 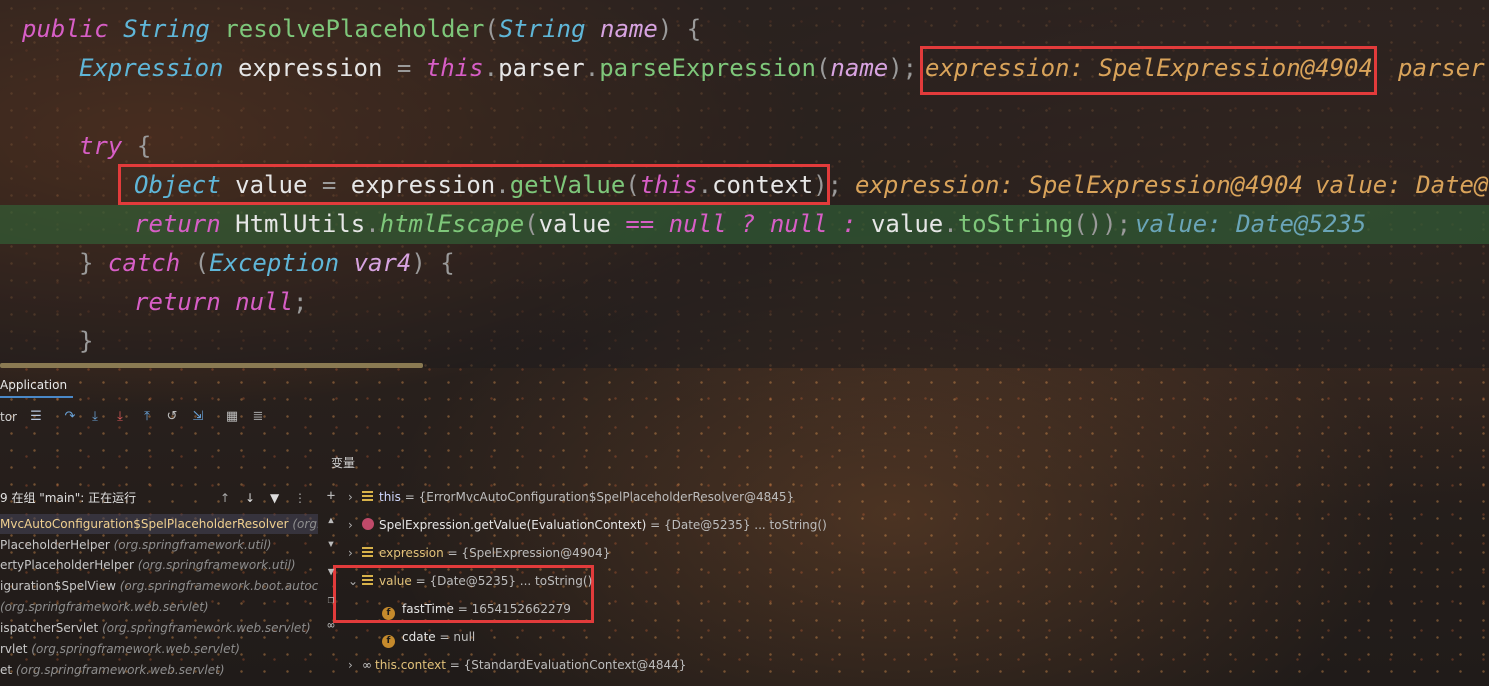 What do you see at coordinates (37, 387) in the screenshot?
I see `tab-application: Application` at bounding box center [37, 387].